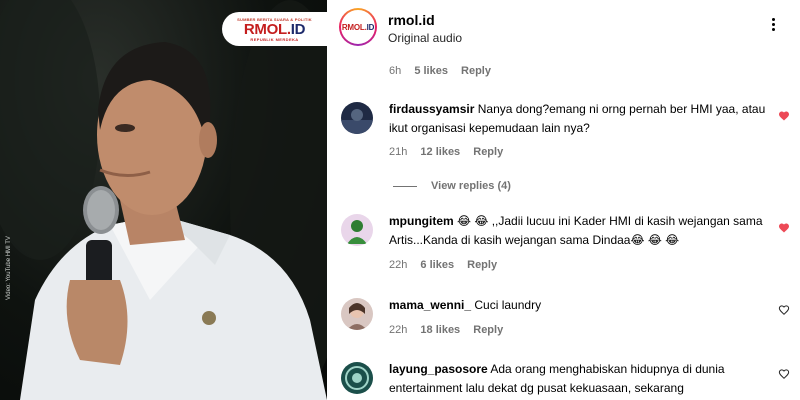 The width and height of the screenshot is (800, 400). What do you see at coordinates (431, 71) in the screenshot?
I see `comment-likes: 5 likes` at bounding box center [431, 71].